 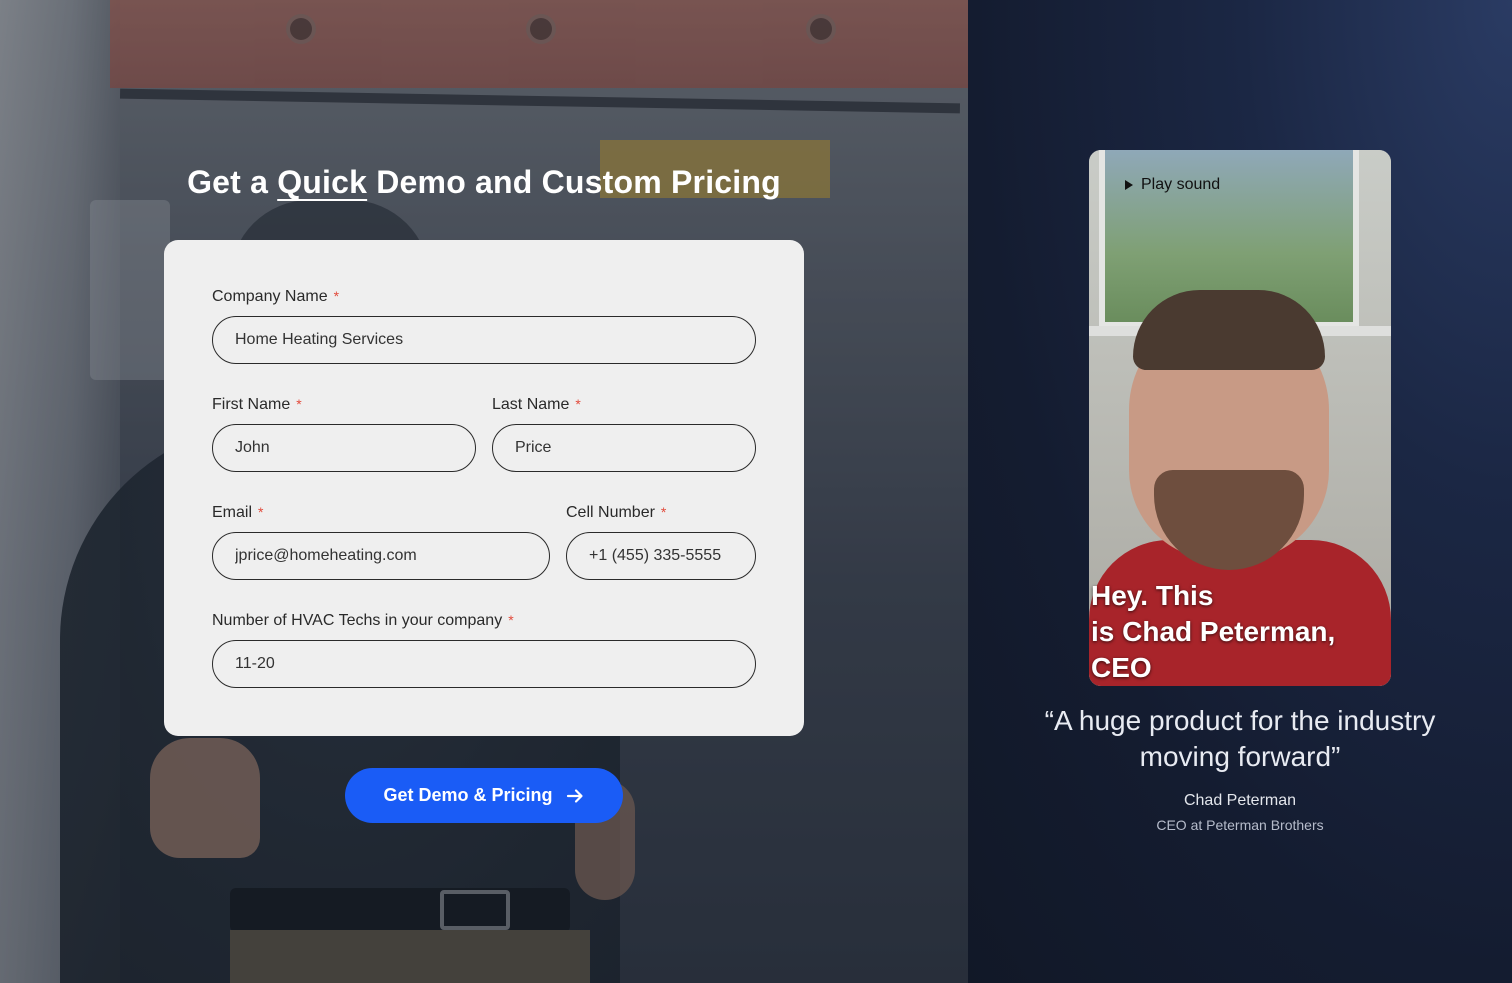 I want to click on hvac-techs-label: Number of HVAC Techs in your company *, so click(x=363, y=620).